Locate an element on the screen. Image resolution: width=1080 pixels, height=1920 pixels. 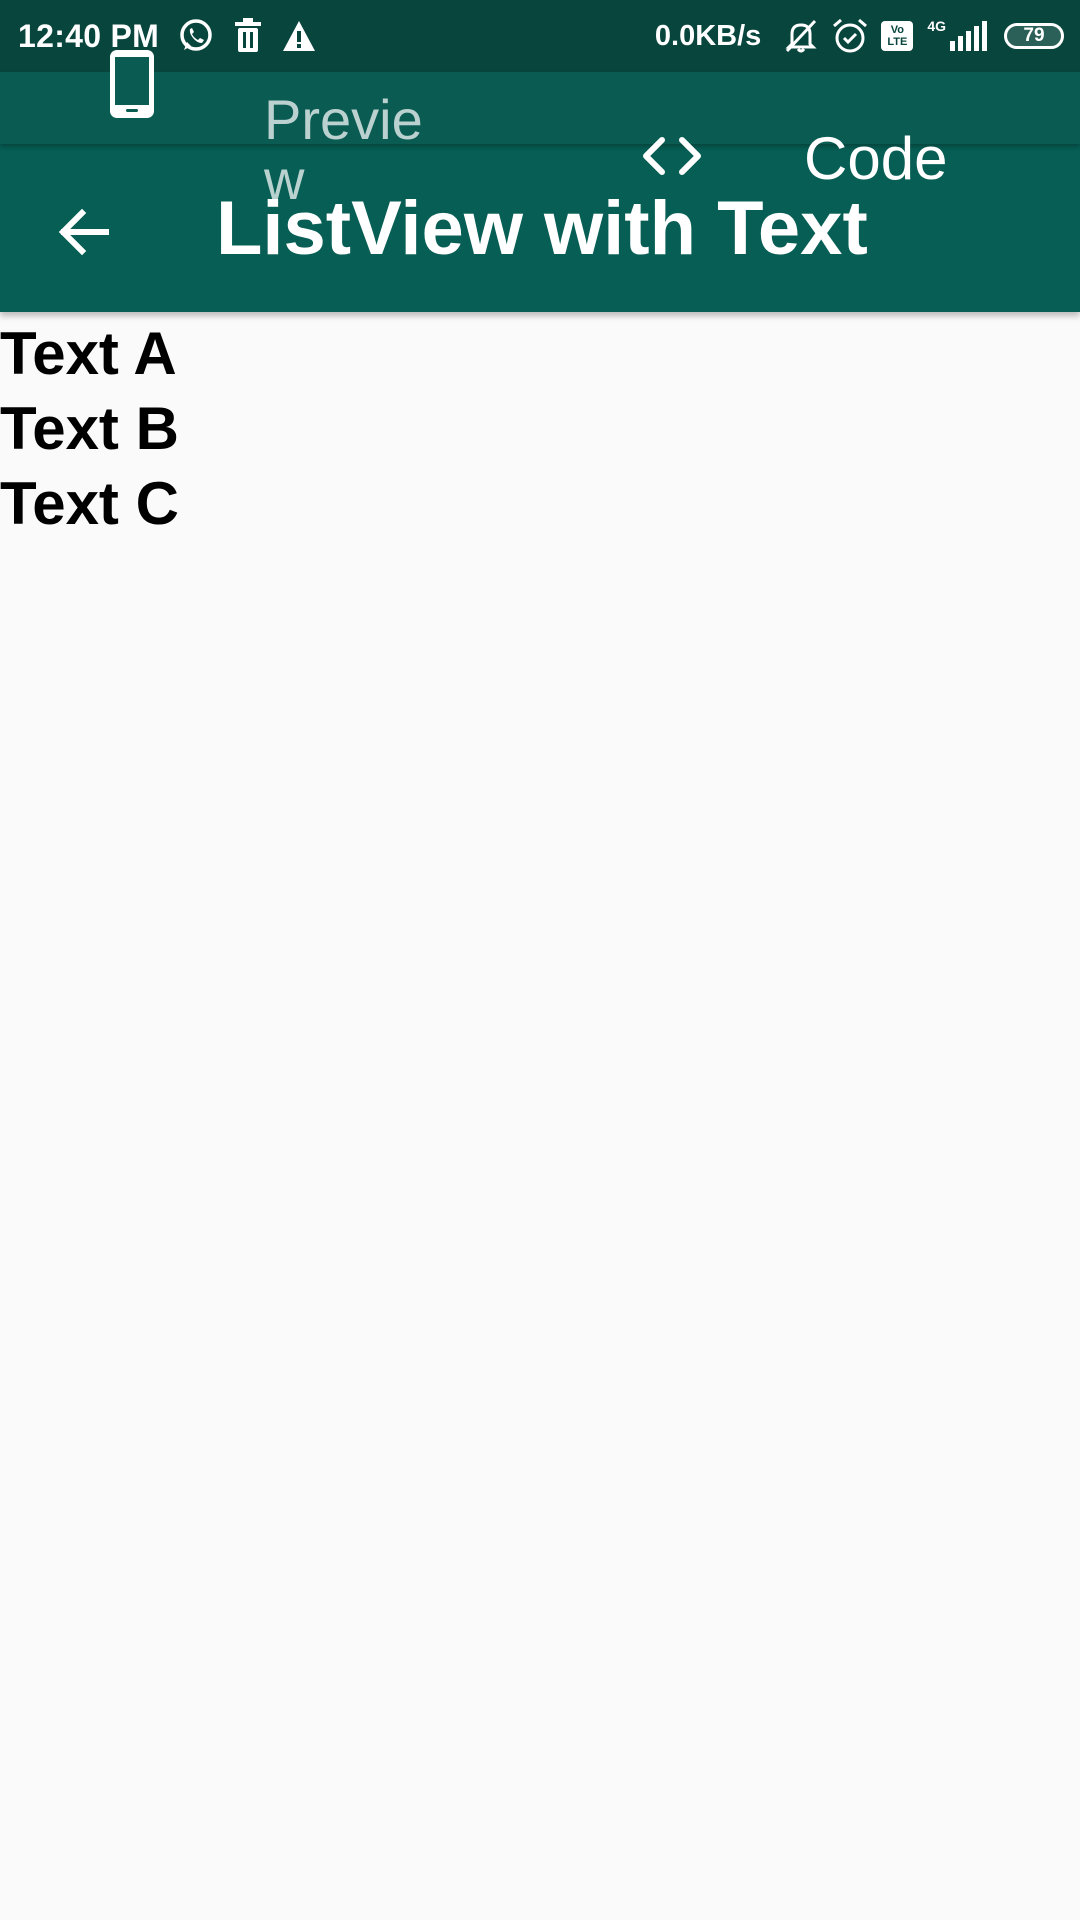
whatsapp-icon is located at coordinates (196, 36).